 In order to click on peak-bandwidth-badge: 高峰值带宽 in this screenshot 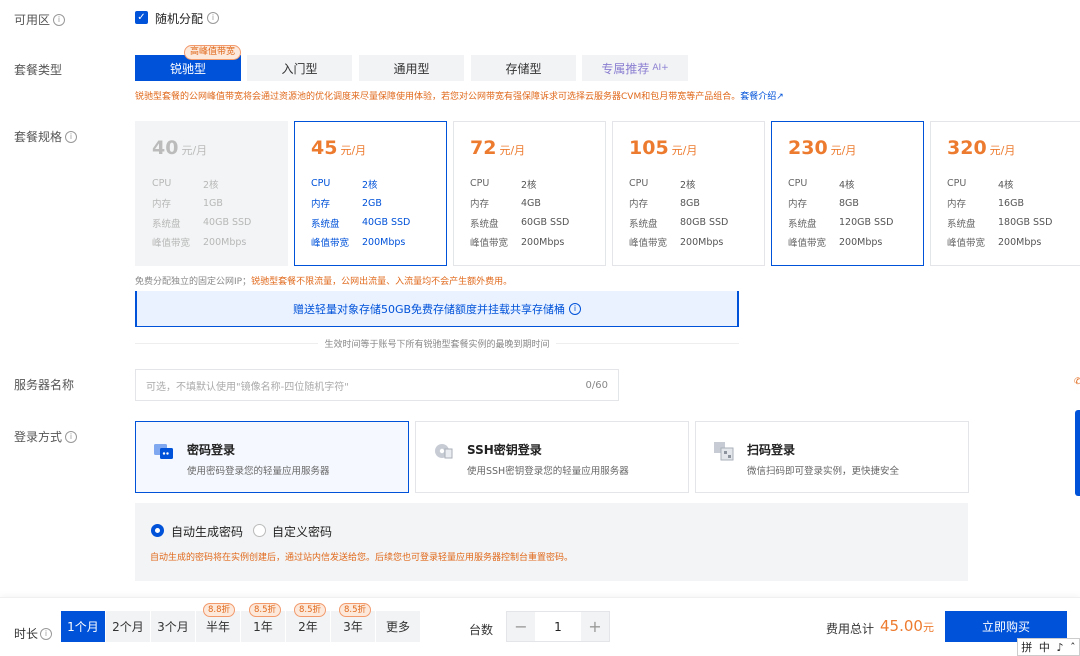, I will do `click(213, 52)`.